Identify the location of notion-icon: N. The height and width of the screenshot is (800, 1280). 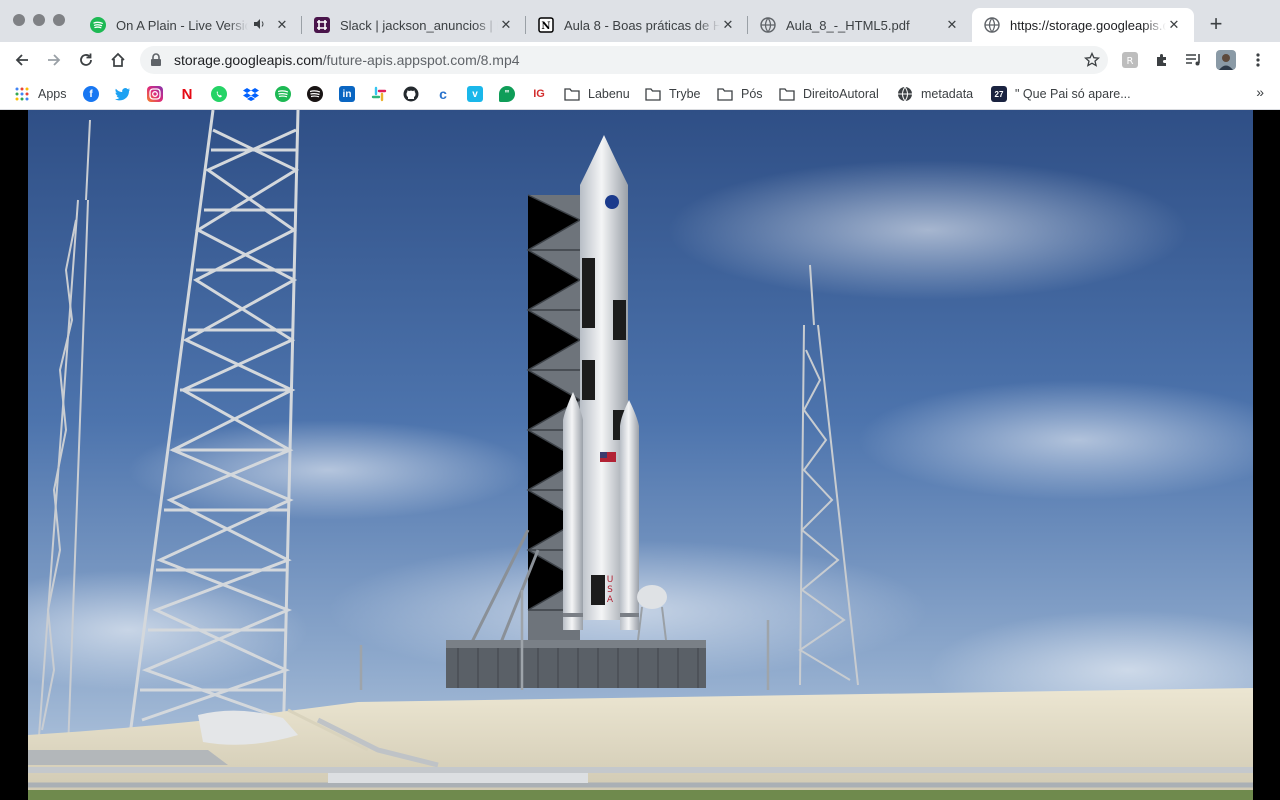
(546, 25).